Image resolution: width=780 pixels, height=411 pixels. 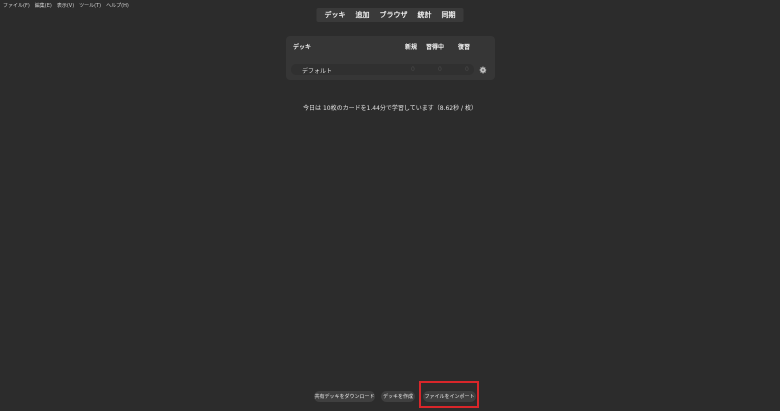 What do you see at coordinates (435, 47) in the screenshot?
I see `header-learning: 習得中` at bounding box center [435, 47].